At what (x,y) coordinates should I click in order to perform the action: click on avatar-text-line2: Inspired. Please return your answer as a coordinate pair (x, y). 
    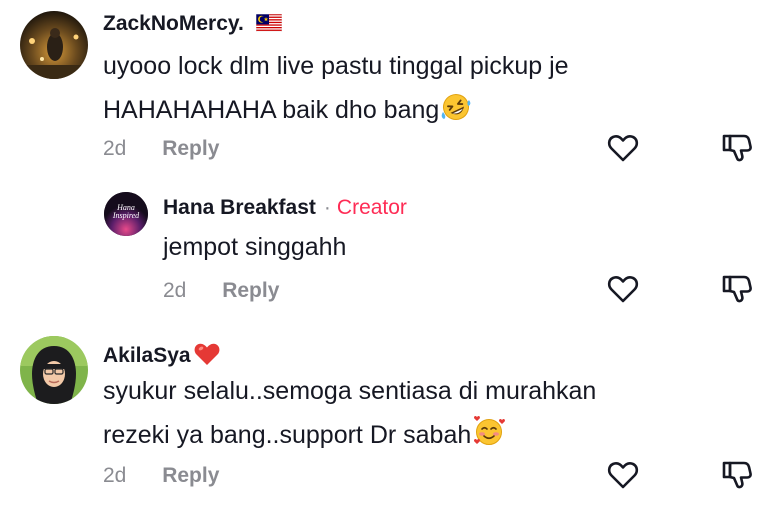
    Looking at the image, I should click on (126, 215).